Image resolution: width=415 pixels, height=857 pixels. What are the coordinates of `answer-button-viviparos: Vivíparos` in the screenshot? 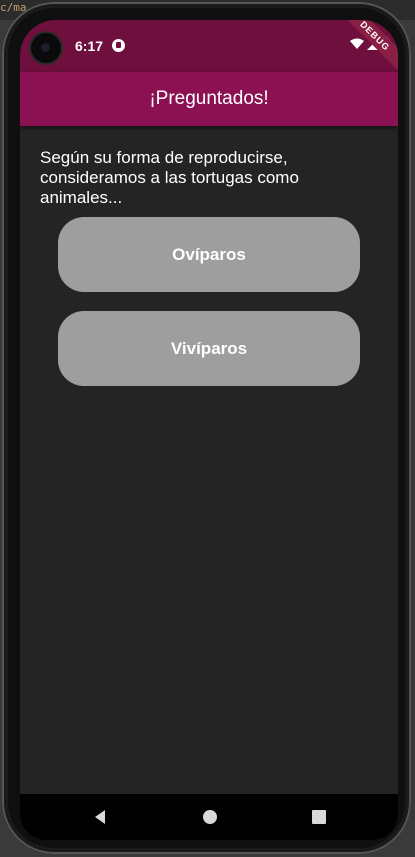 It's located at (209, 348).